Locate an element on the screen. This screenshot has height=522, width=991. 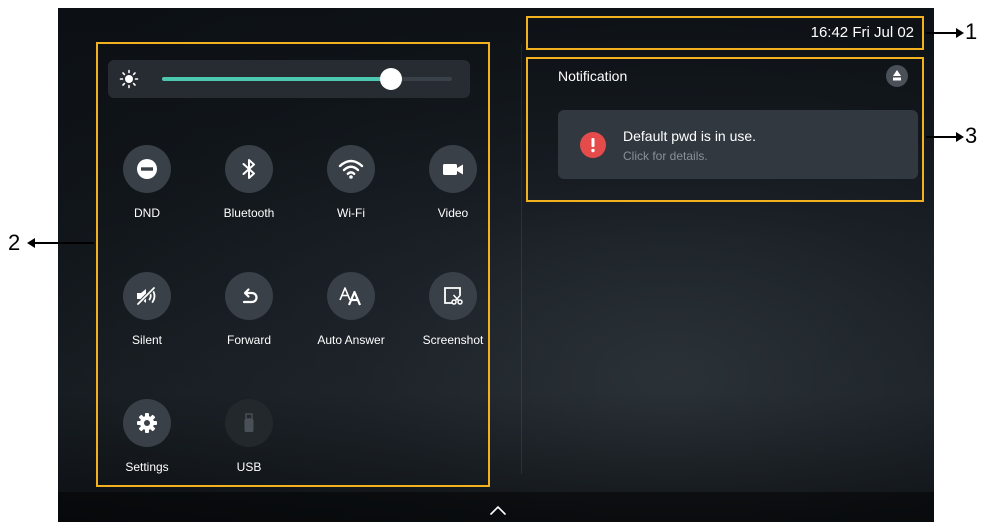
annotation-frame-time is located at coordinates (725, 33).